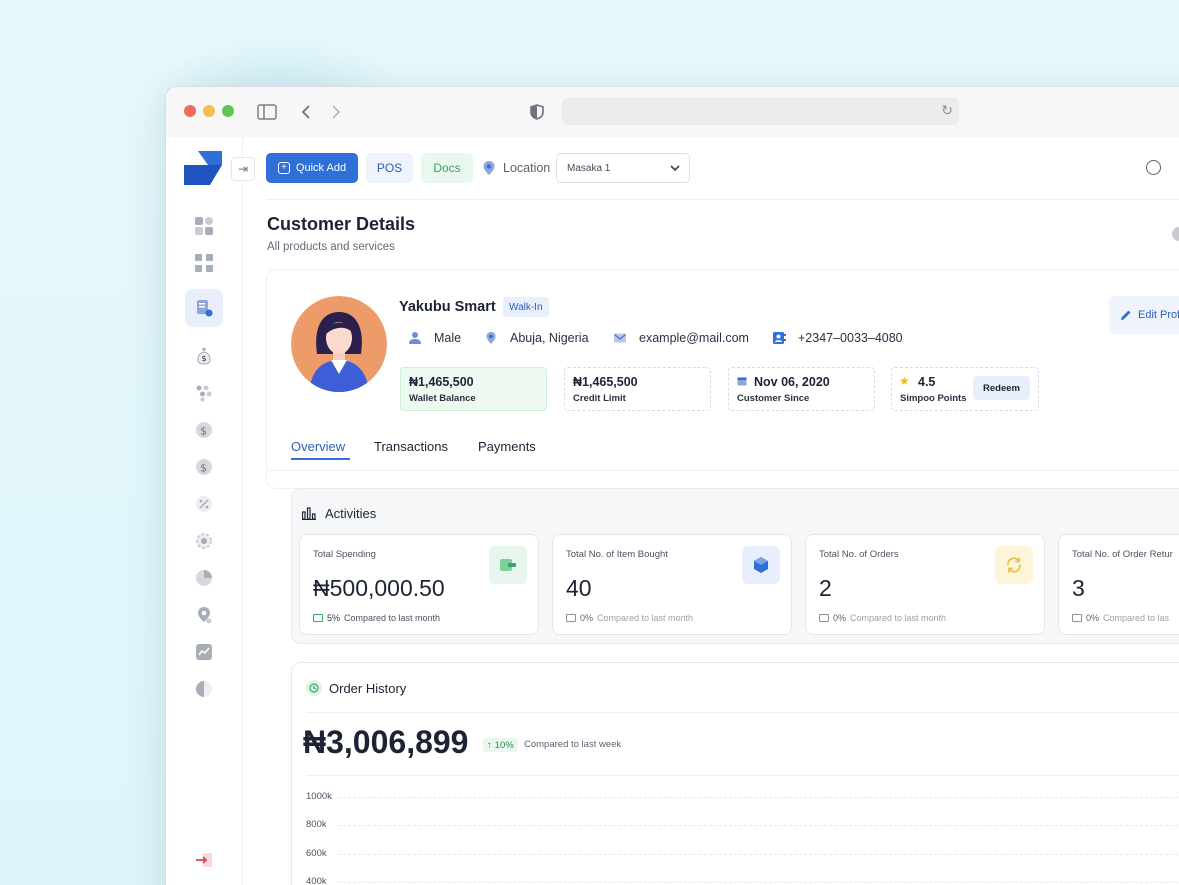 The width and height of the screenshot is (1179, 885). What do you see at coordinates (339, 344) in the screenshot?
I see `customer-avatar` at bounding box center [339, 344].